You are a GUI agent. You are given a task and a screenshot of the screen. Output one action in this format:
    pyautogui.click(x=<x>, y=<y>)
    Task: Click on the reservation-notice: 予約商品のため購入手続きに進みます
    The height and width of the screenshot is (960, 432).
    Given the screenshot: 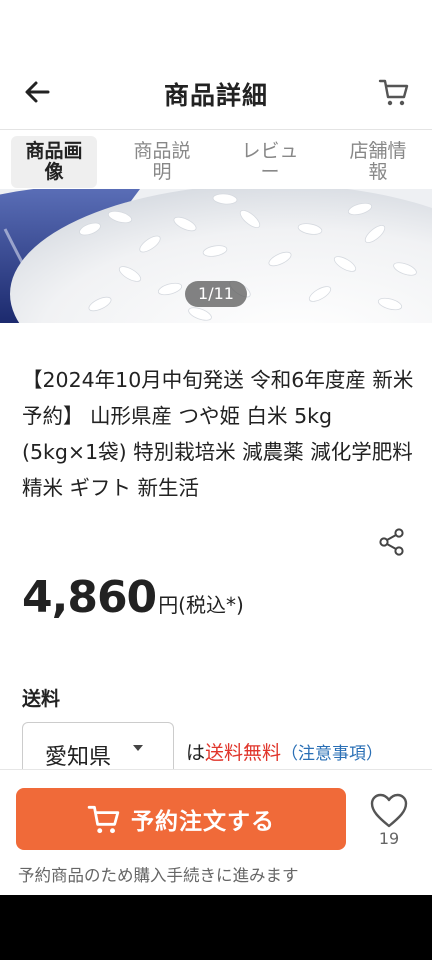 What is the action you would take?
    pyautogui.click(x=158, y=875)
    